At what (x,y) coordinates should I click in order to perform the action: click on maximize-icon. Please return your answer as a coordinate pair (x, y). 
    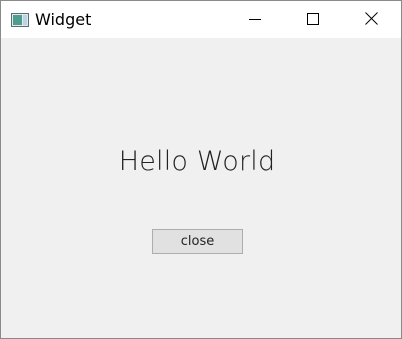
    Looking at the image, I should click on (313, 19).